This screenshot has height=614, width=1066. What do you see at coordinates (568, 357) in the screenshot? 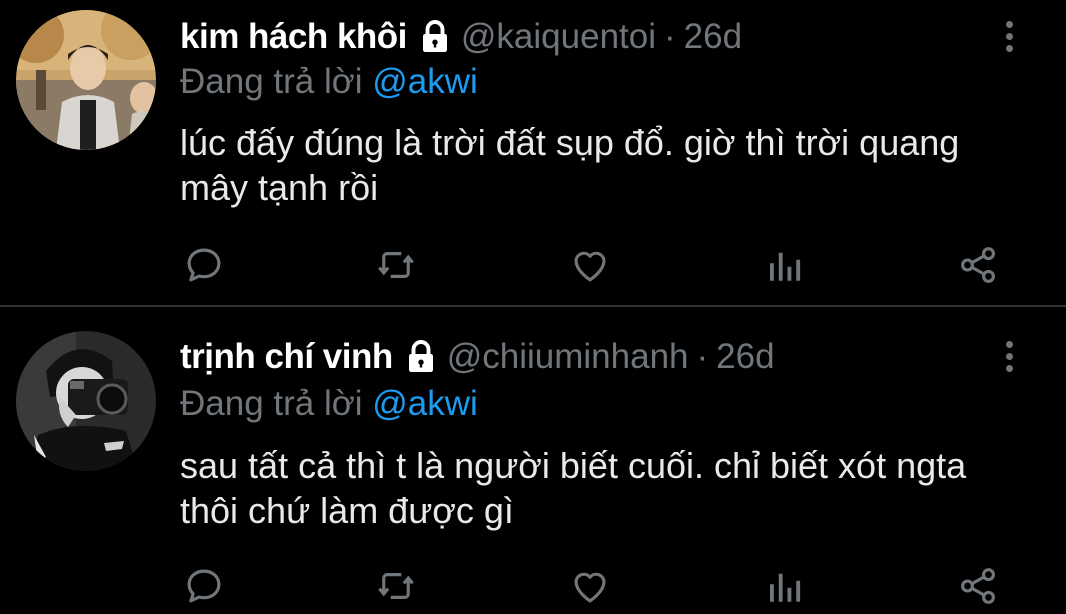
I see `handle: @chiiuminhanh` at bounding box center [568, 357].